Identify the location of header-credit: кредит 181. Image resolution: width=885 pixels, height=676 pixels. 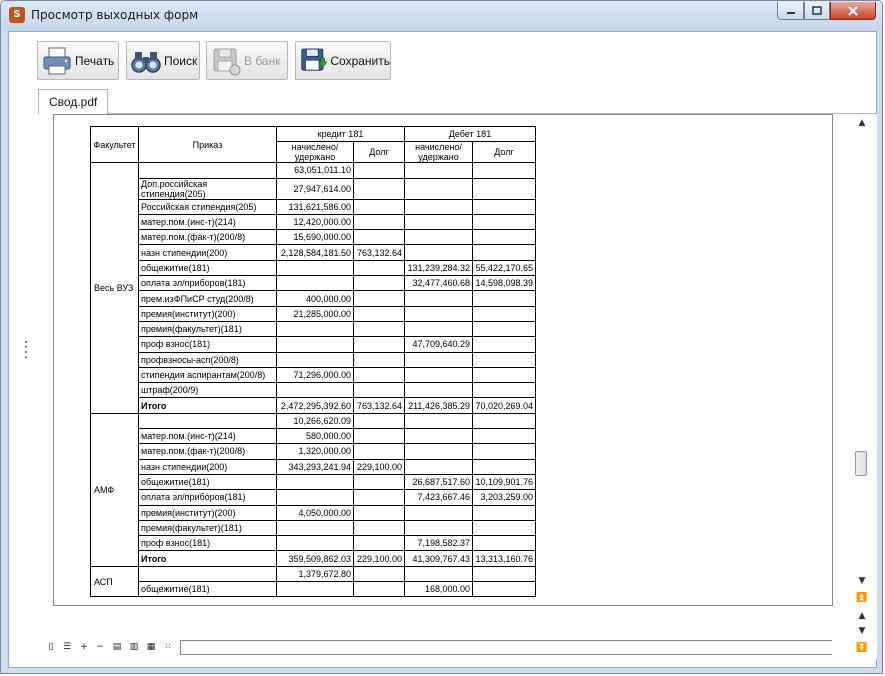
(340, 134).